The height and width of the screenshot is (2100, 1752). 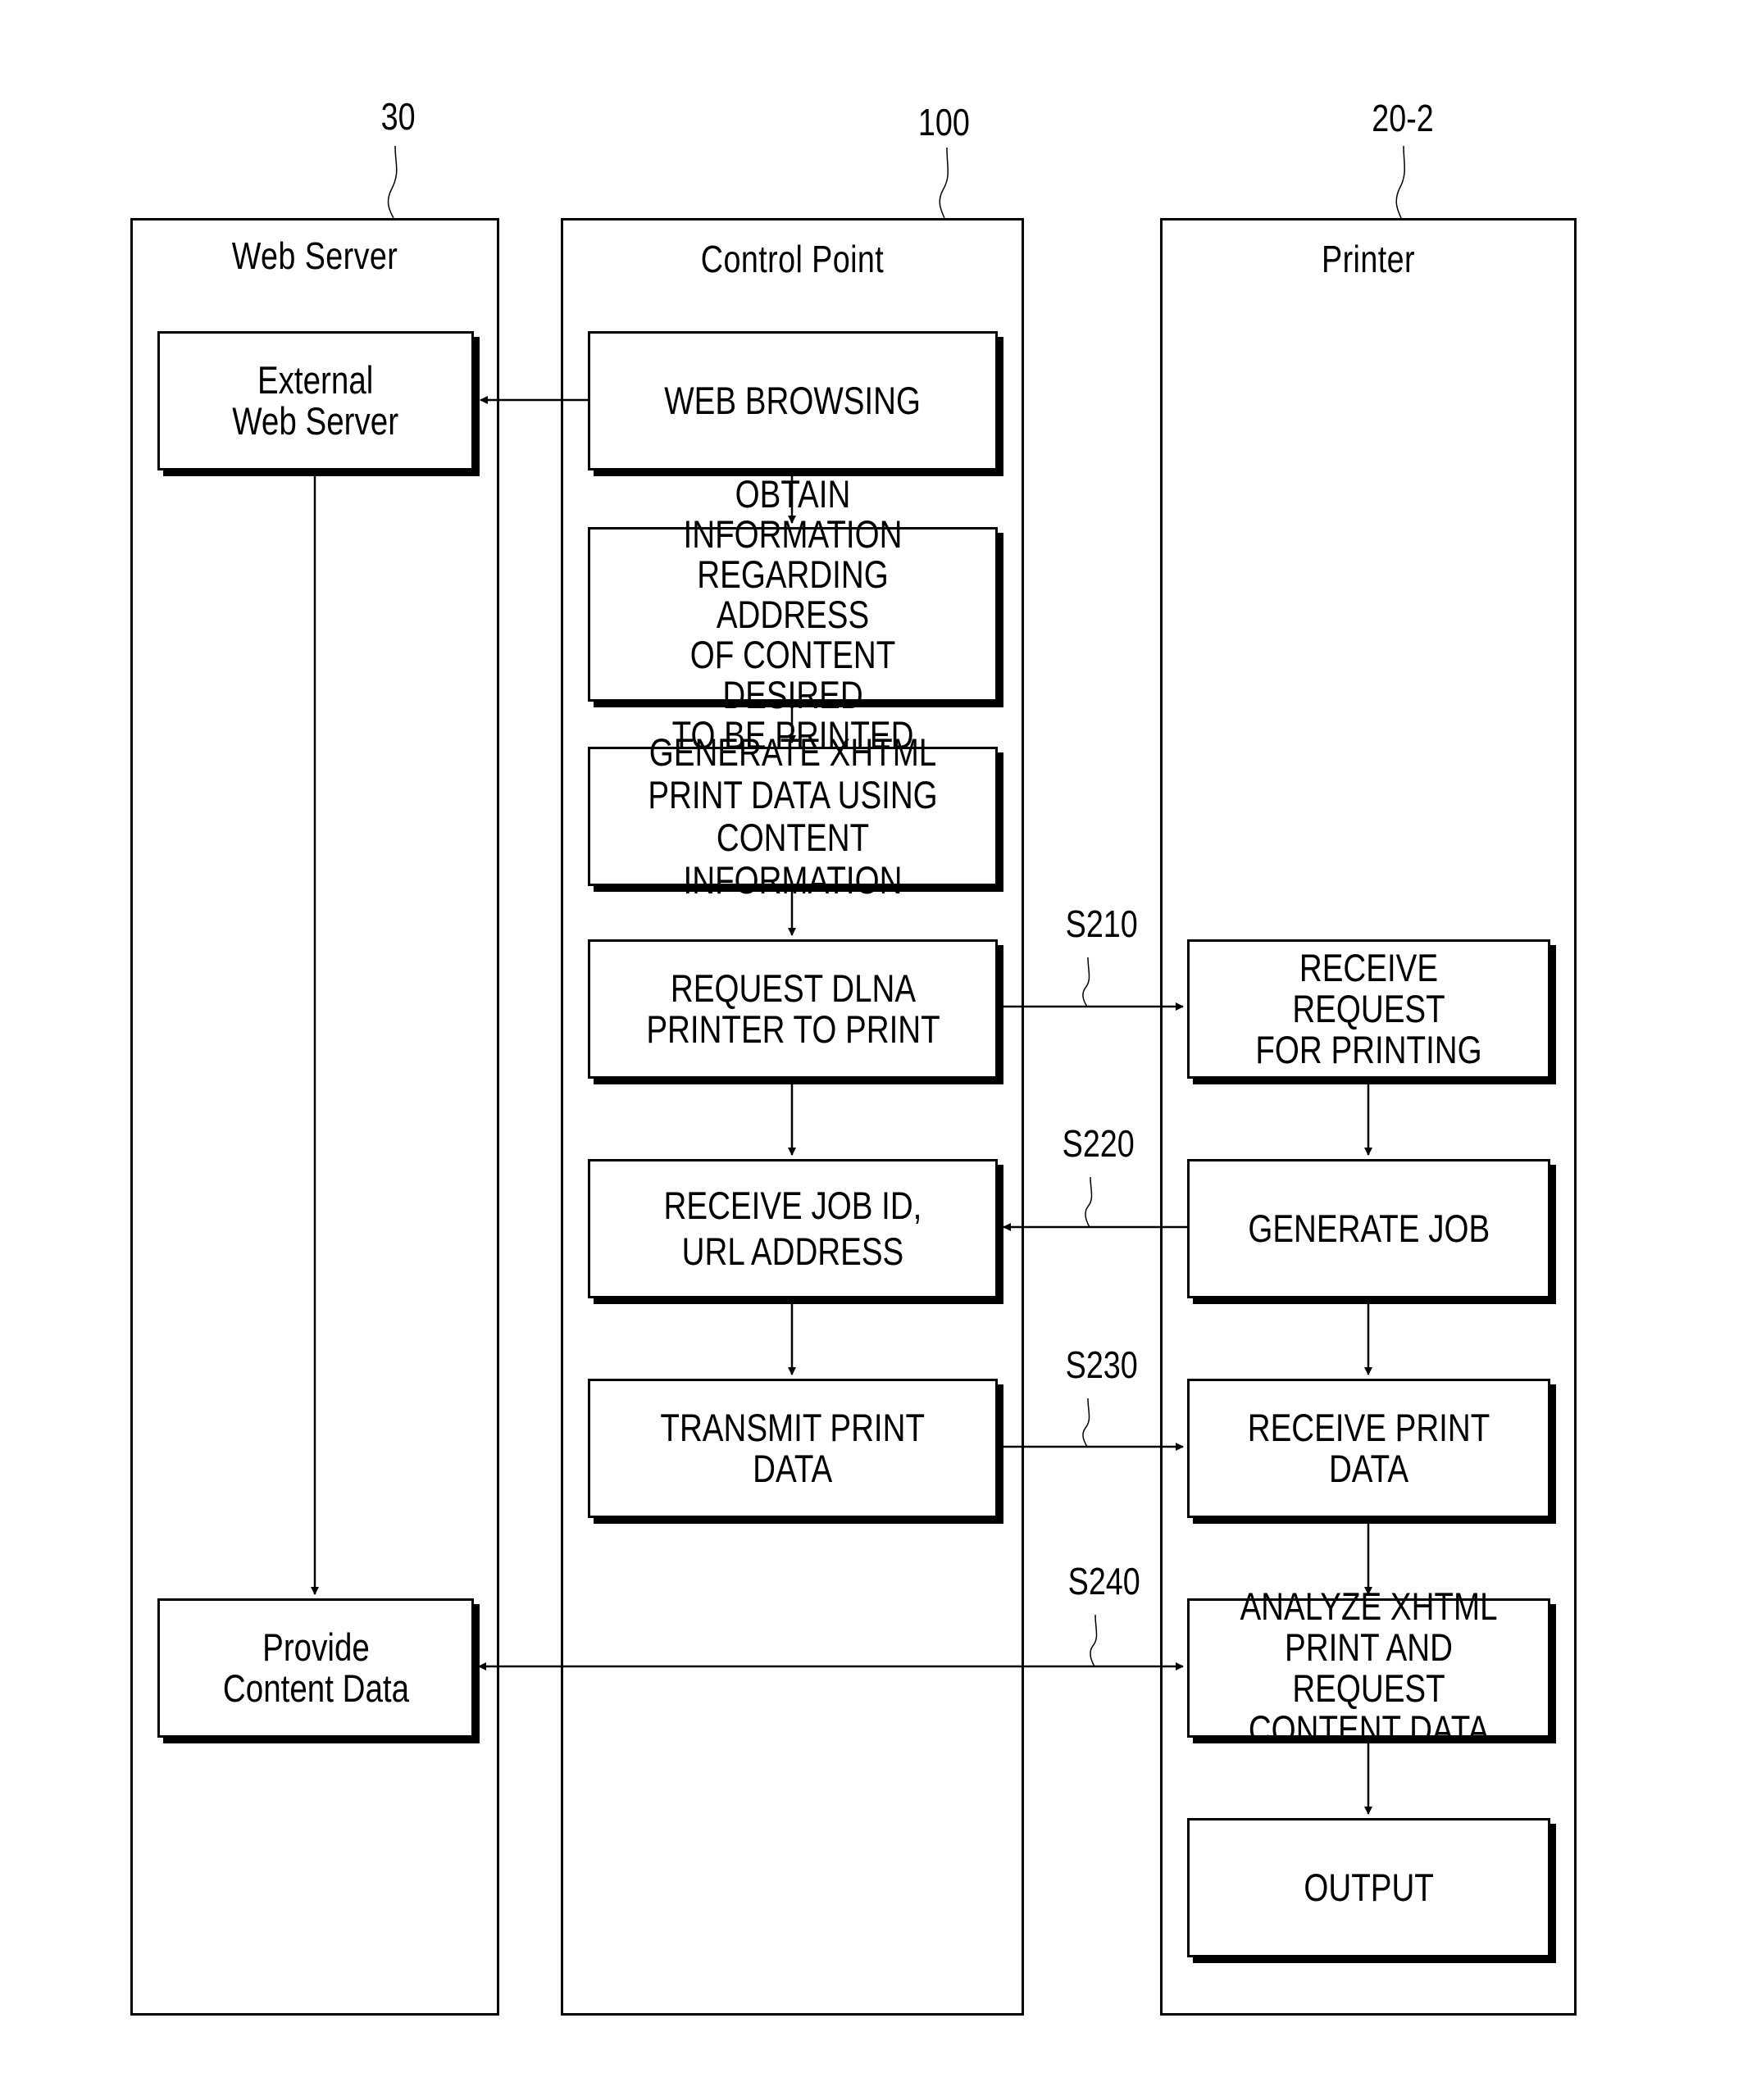 I want to click on box-label: RECEIVE PRINT DATA, so click(x=1368, y=1448).